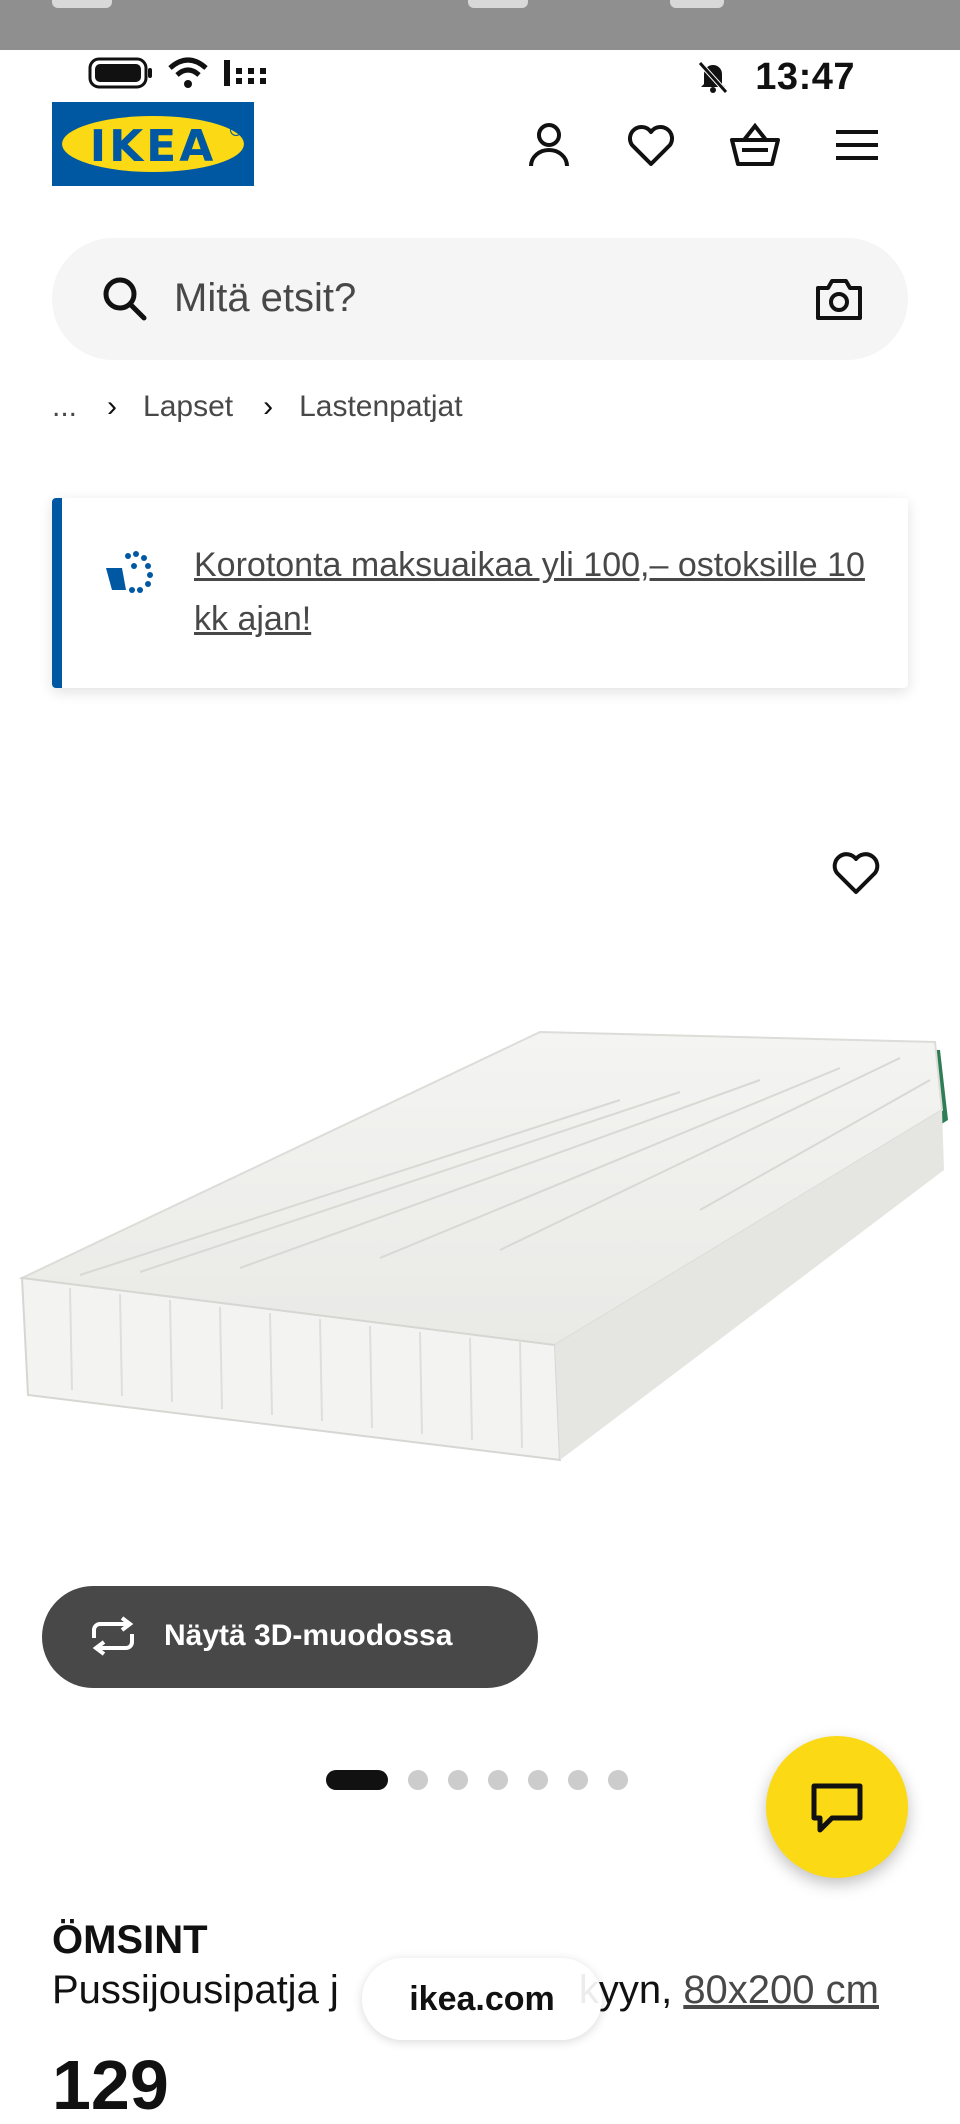  Describe the element at coordinates (755, 145) in the screenshot. I see `basket-icon` at that location.